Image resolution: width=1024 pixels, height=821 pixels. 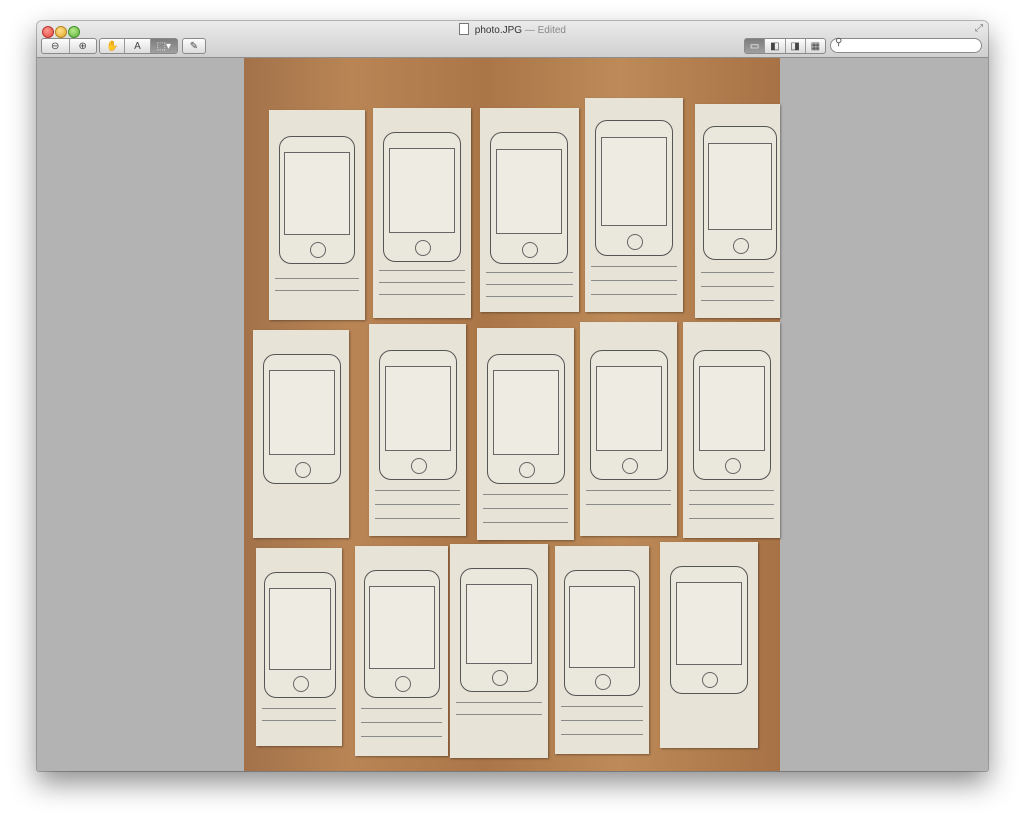 I want to click on view-content-only-button: ▭, so click(x=755, y=46).